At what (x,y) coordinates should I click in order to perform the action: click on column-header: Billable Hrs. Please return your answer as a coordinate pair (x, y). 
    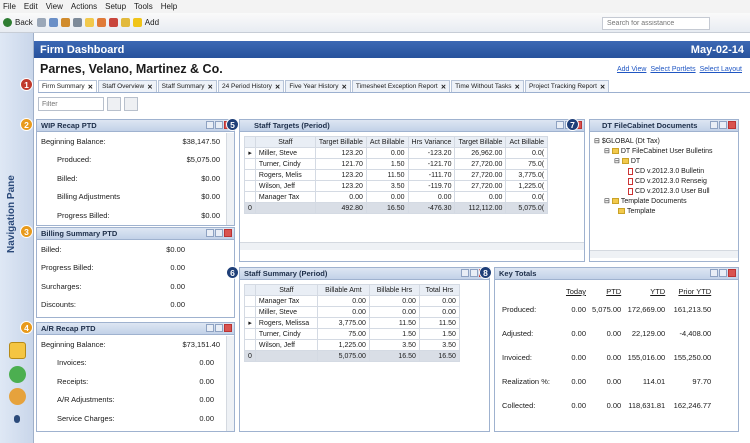
    Looking at the image, I should click on (394, 290).